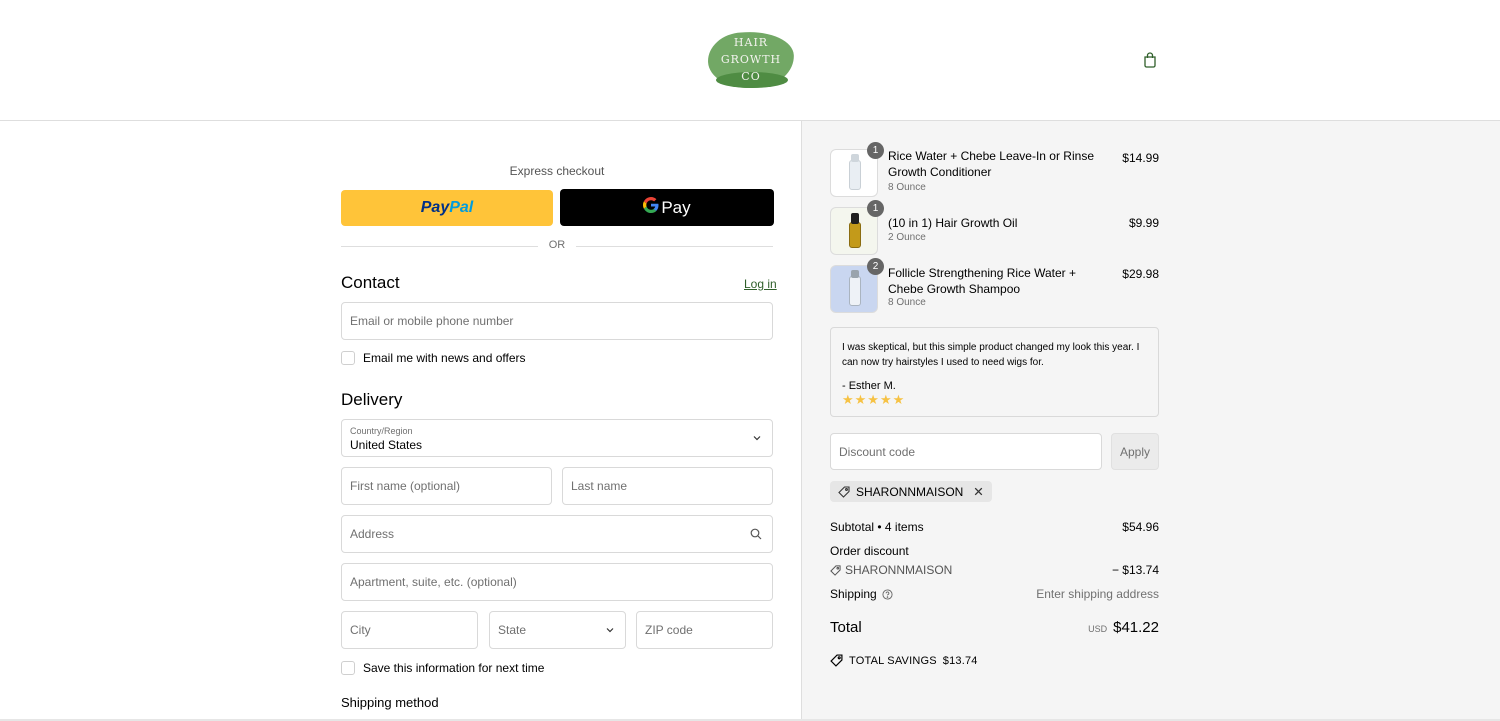 This screenshot has height=721, width=1500. What do you see at coordinates (599, 486) in the screenshot?
I see `last-name-placeholder: Last name` at bounding box center [599, 486].